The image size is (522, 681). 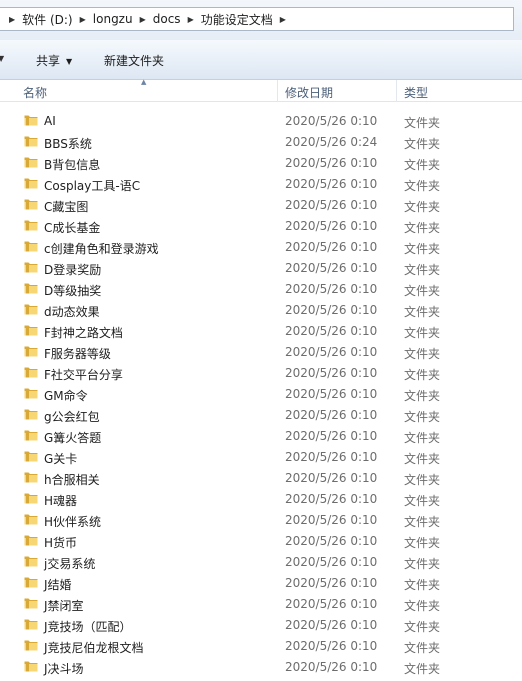 I want to click on list-item: H货币 2020/5/26 0:10 文件夹, so click(x=261, y=541).